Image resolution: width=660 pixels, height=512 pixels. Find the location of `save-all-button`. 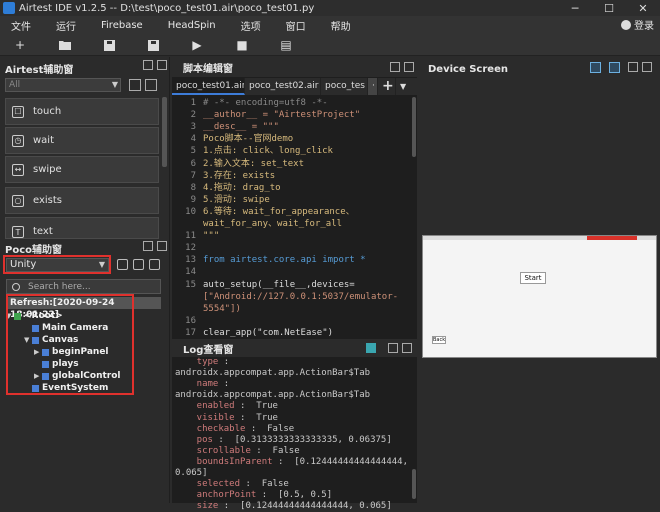

save-all-button is located at coordinates (153, 45).